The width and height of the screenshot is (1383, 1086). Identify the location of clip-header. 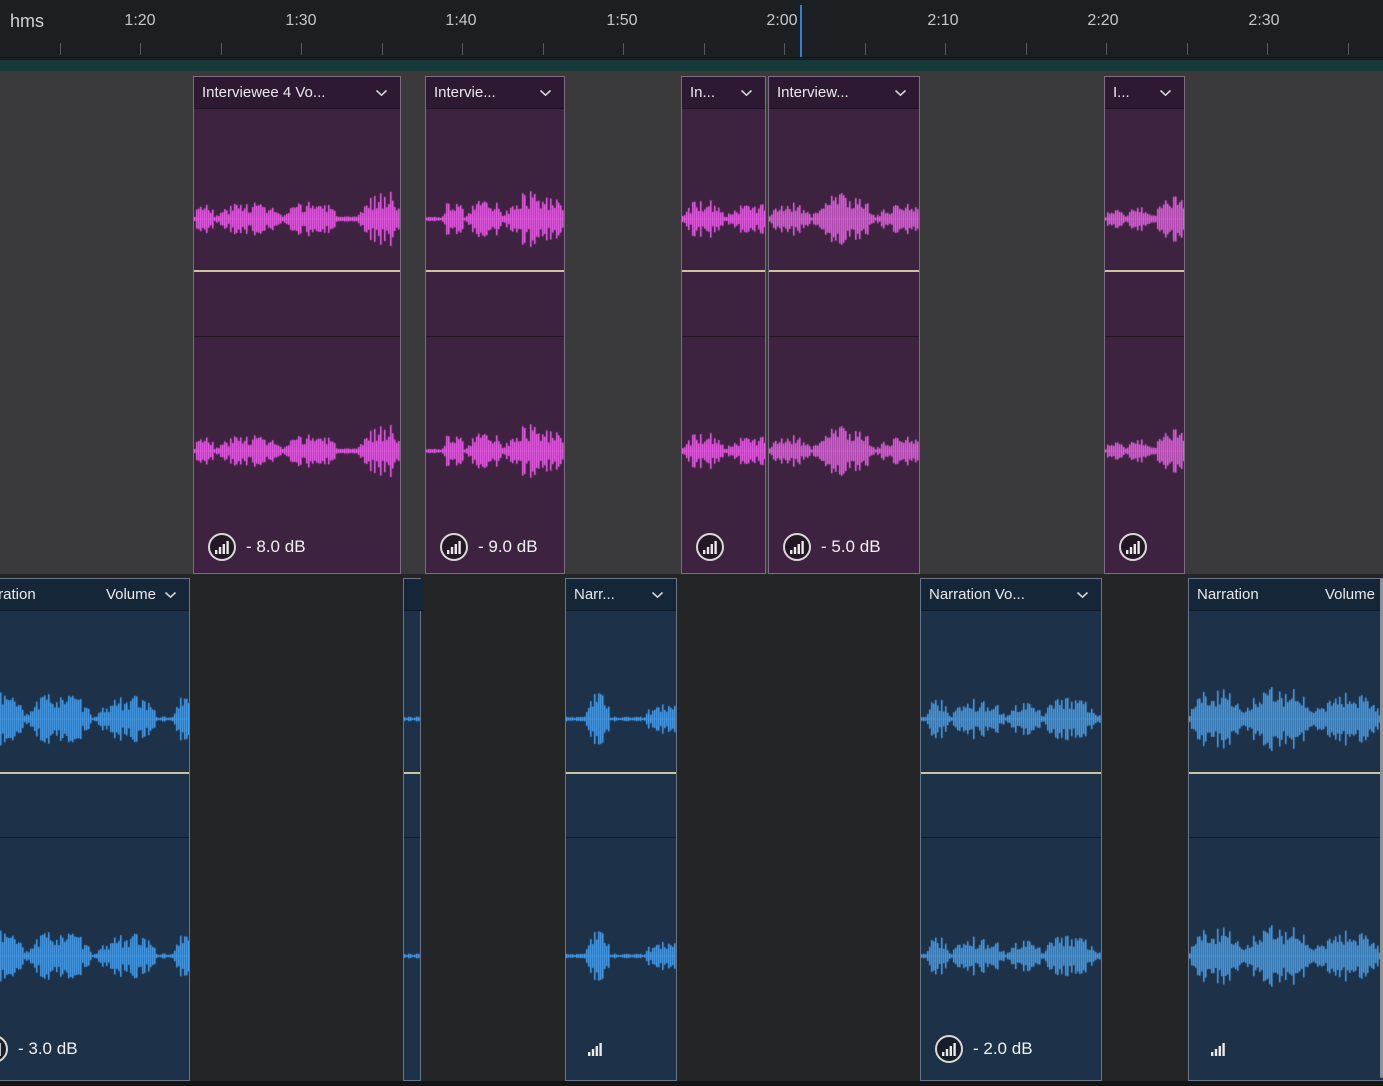
(414, 595).